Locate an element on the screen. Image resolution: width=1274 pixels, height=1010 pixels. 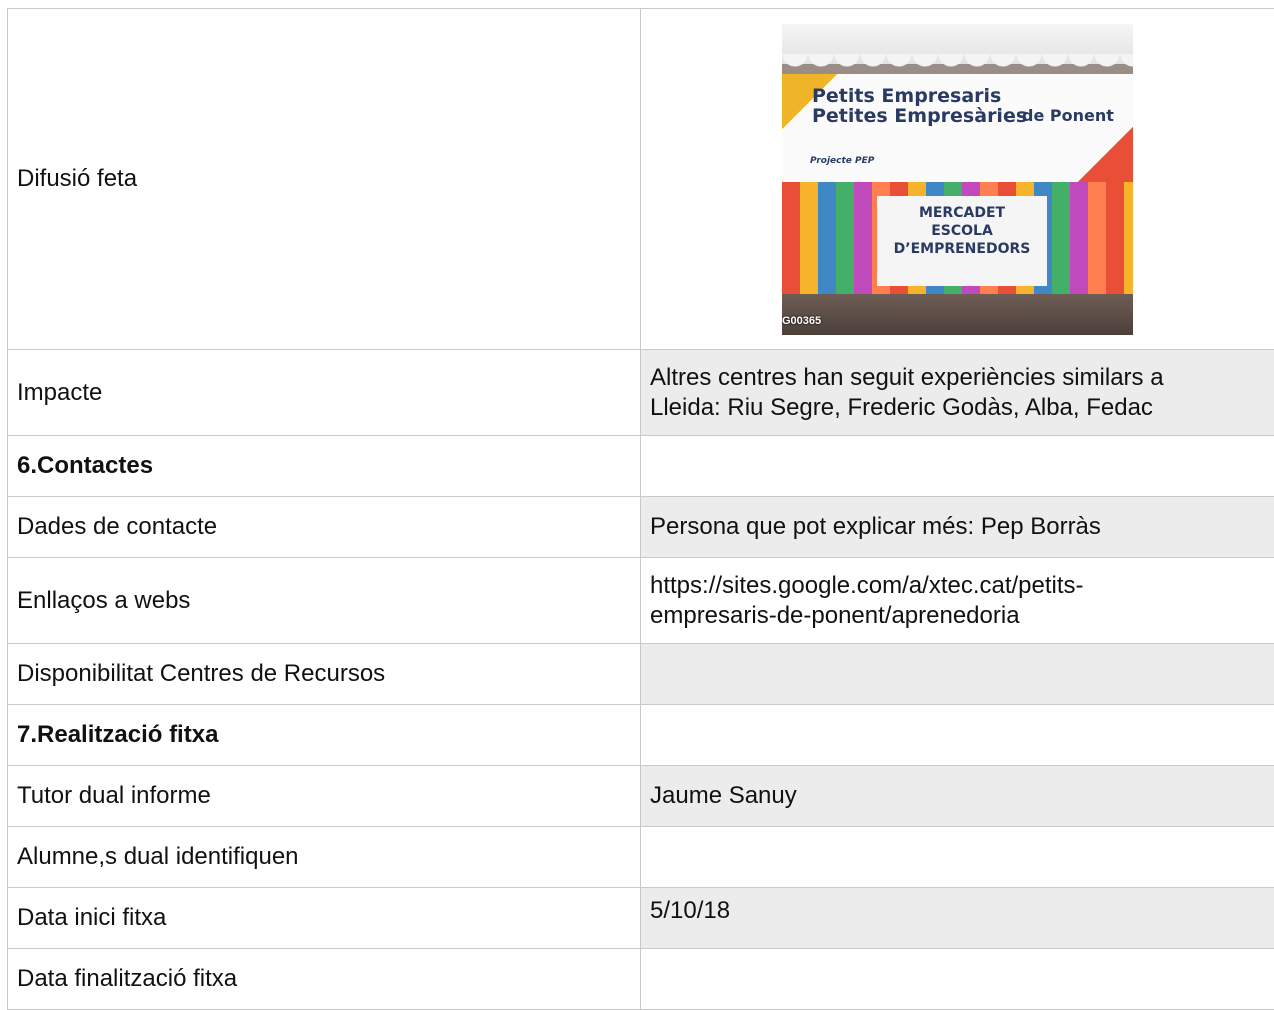
photo-title-2: Petites Empresàries is located at coordinates (919, 116).